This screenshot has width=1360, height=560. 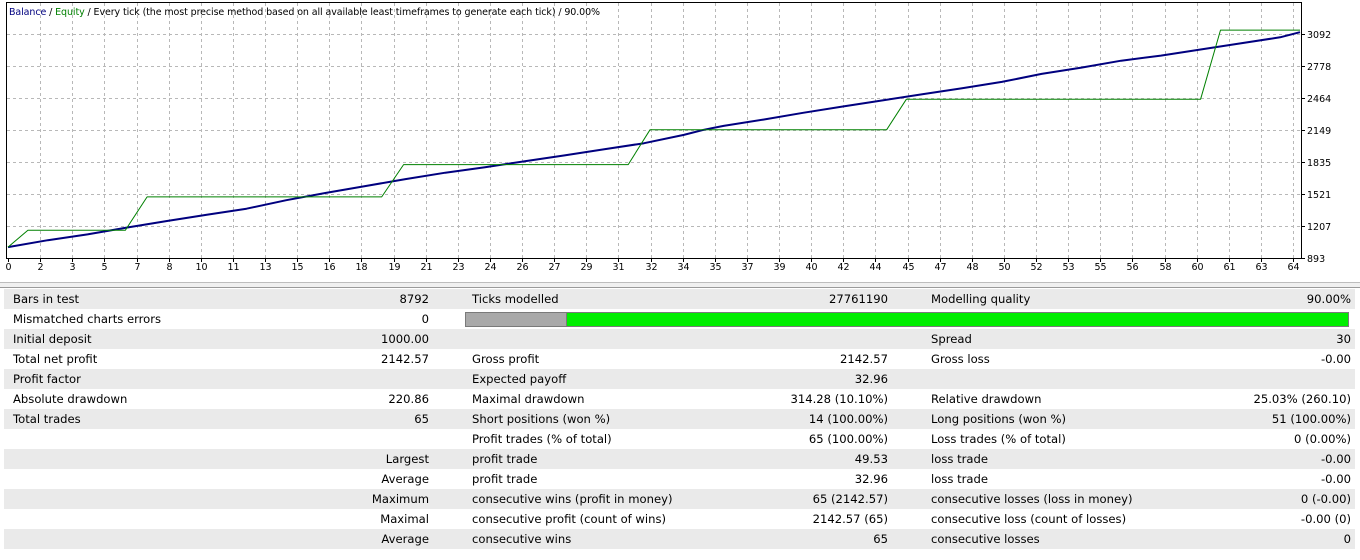 I want to click on x-tick-label: 44, so click(x=875, y=267).